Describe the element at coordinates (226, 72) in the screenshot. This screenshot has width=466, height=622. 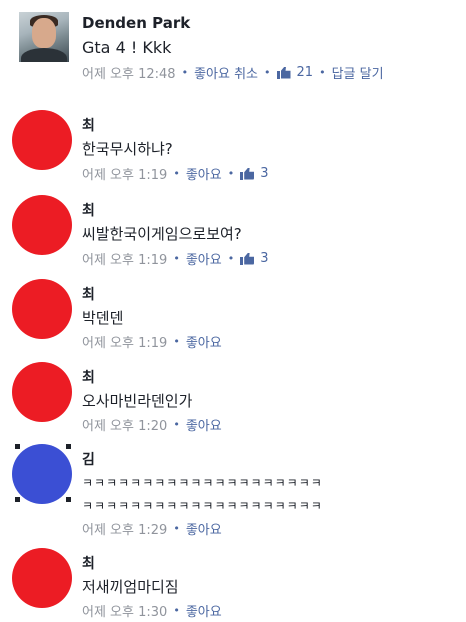
I see `unlike-button: 좋아요 취소` at that location.